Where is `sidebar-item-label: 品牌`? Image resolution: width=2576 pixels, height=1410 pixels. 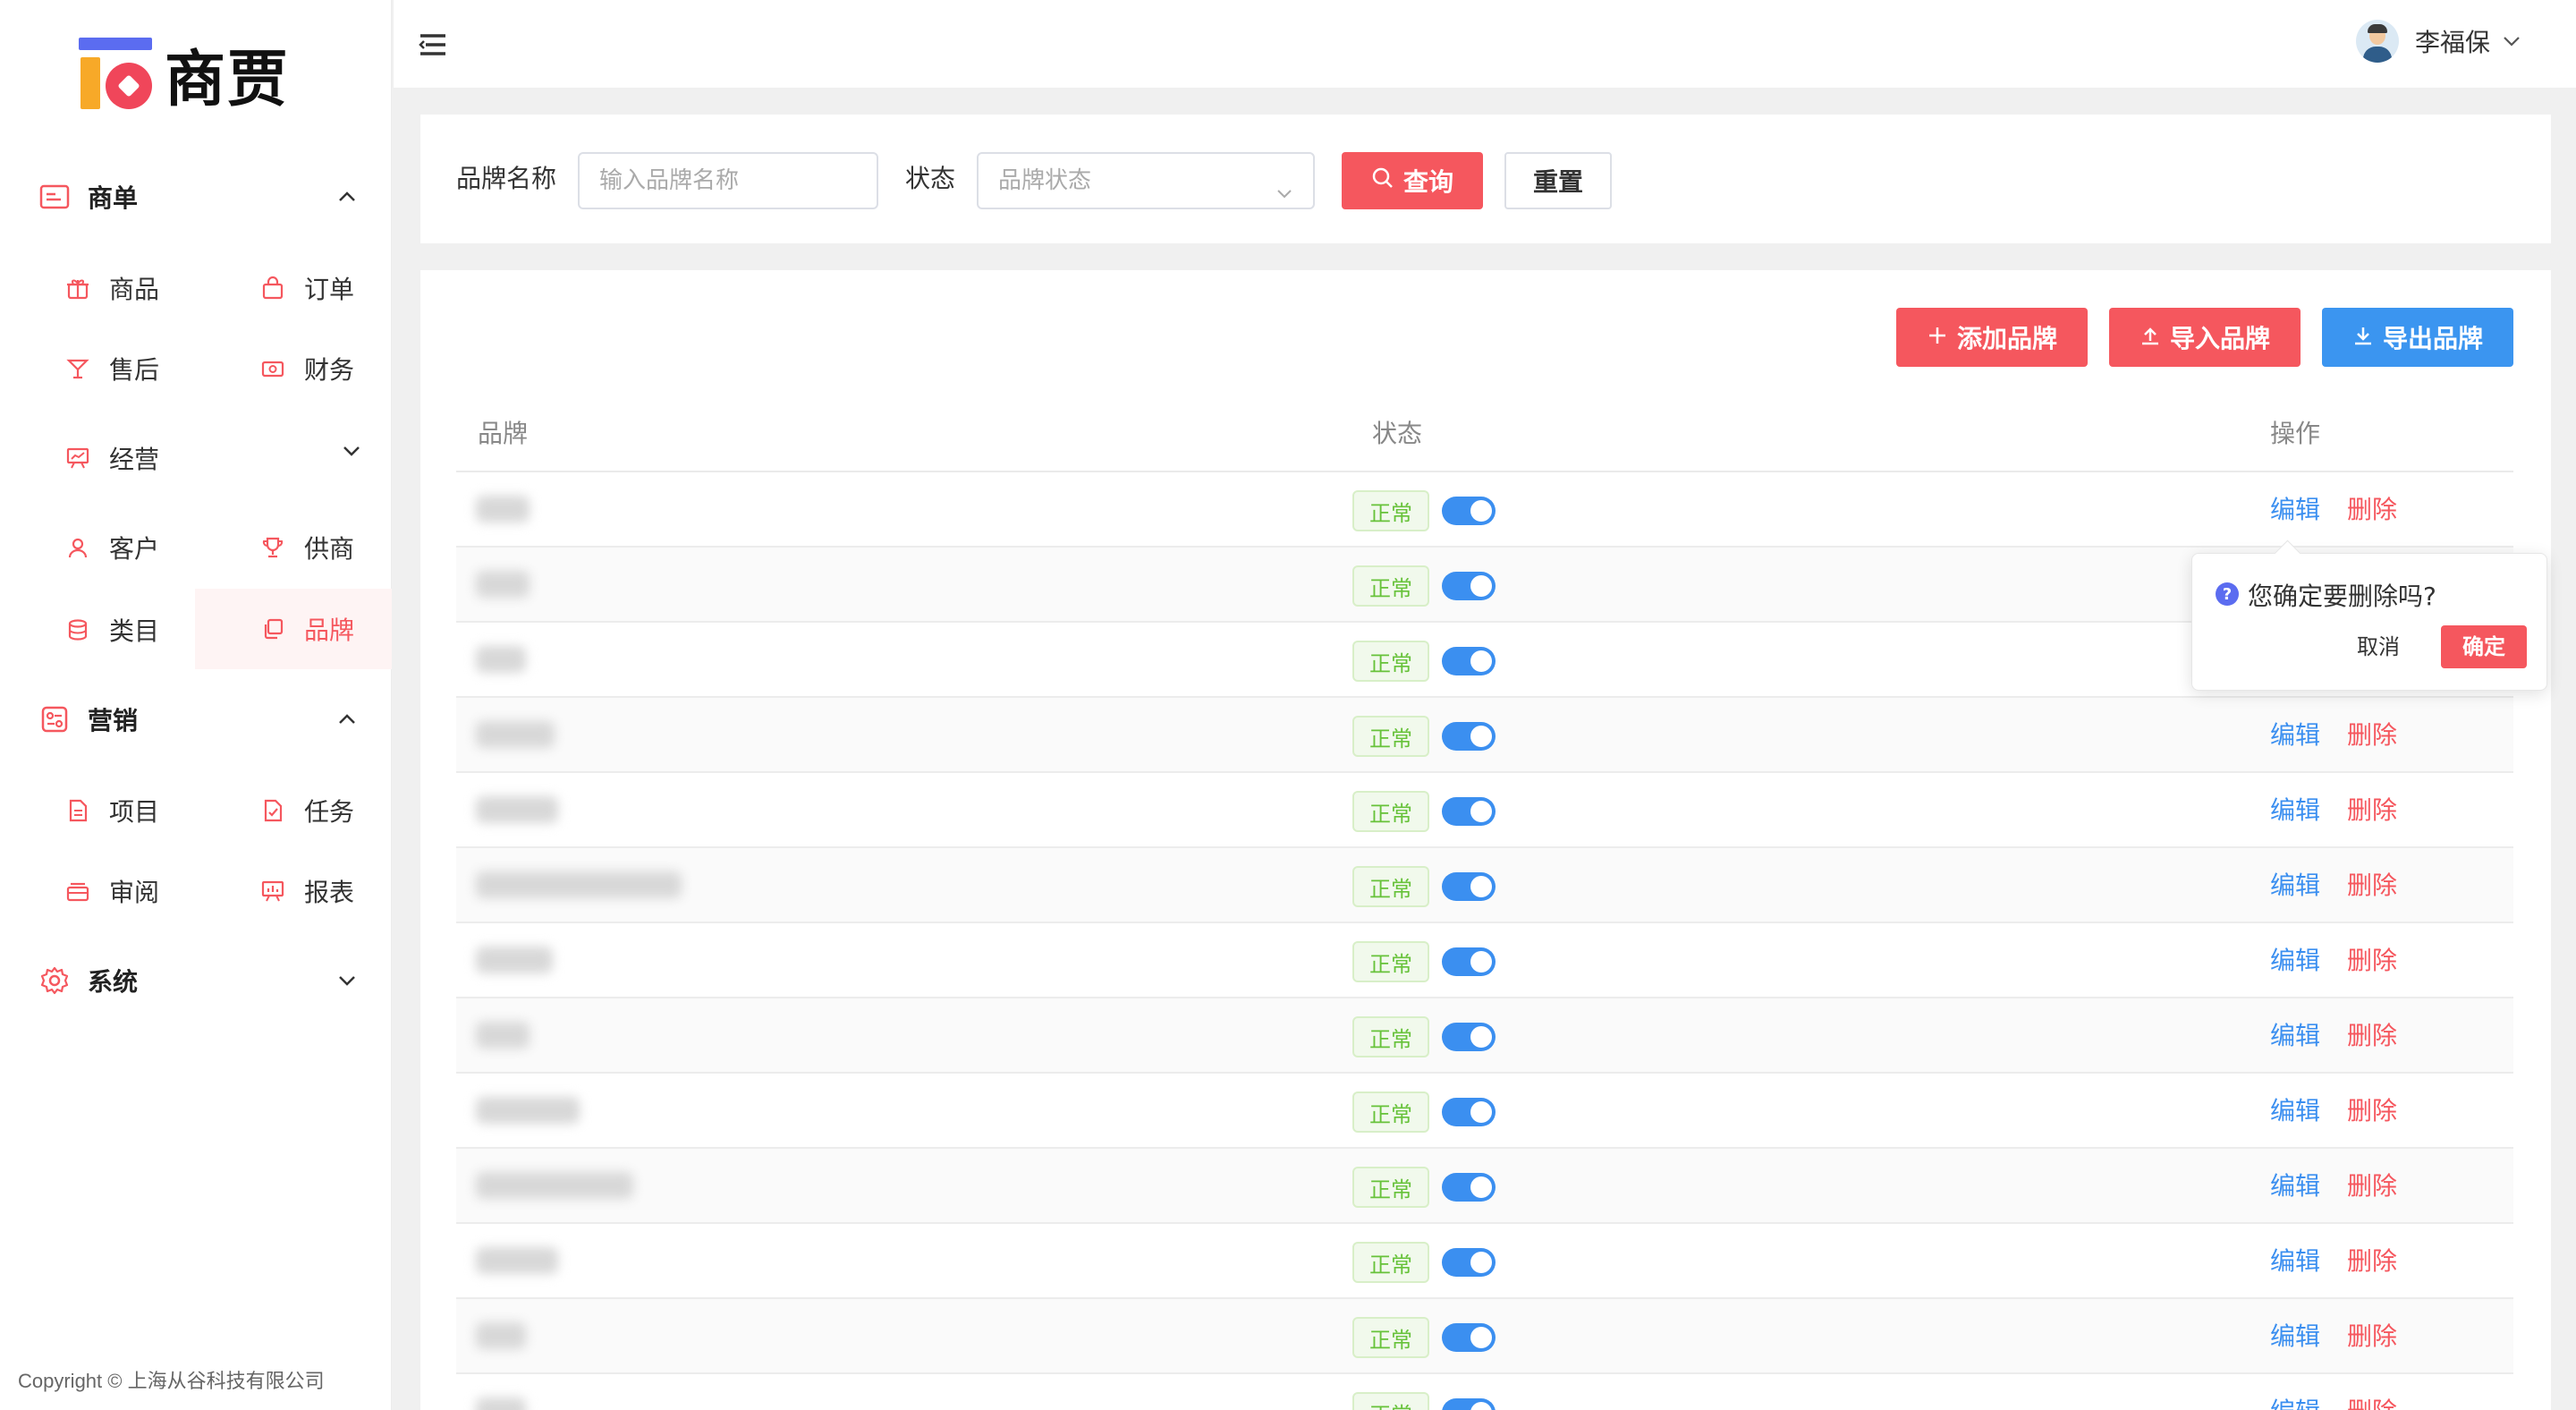
sidebar-item-label: 品牌 is located at coordinates (329, 631).